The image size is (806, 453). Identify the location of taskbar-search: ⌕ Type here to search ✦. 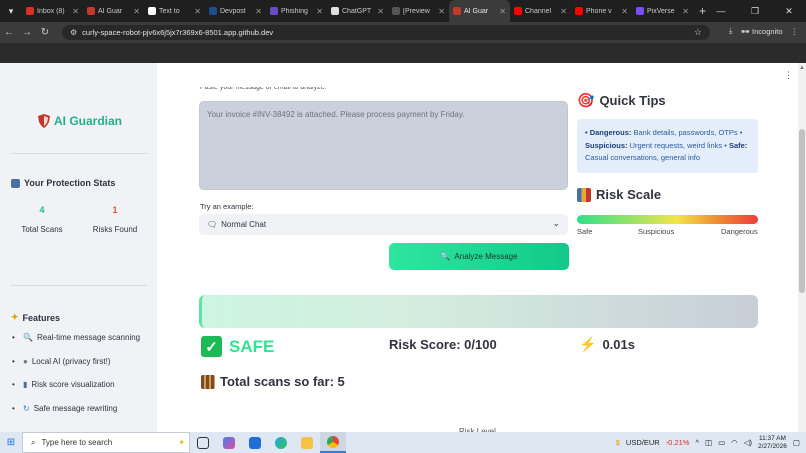
(106, 442).